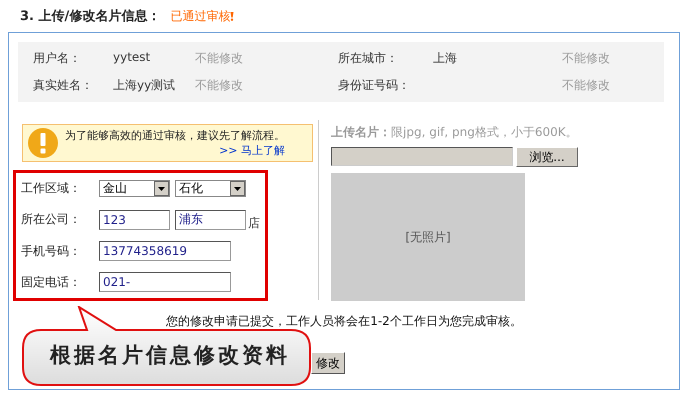 The width and height of the screenshot is (683, 407). I want to click on form-label: 固定电话：, so click(51, 282).